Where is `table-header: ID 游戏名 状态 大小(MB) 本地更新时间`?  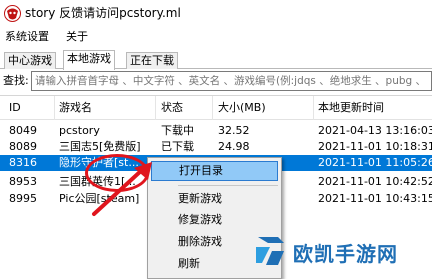
table-header: ID 游戏名 状态 大小(MB) 本地更新时间 is located at coordinates (216, 108).